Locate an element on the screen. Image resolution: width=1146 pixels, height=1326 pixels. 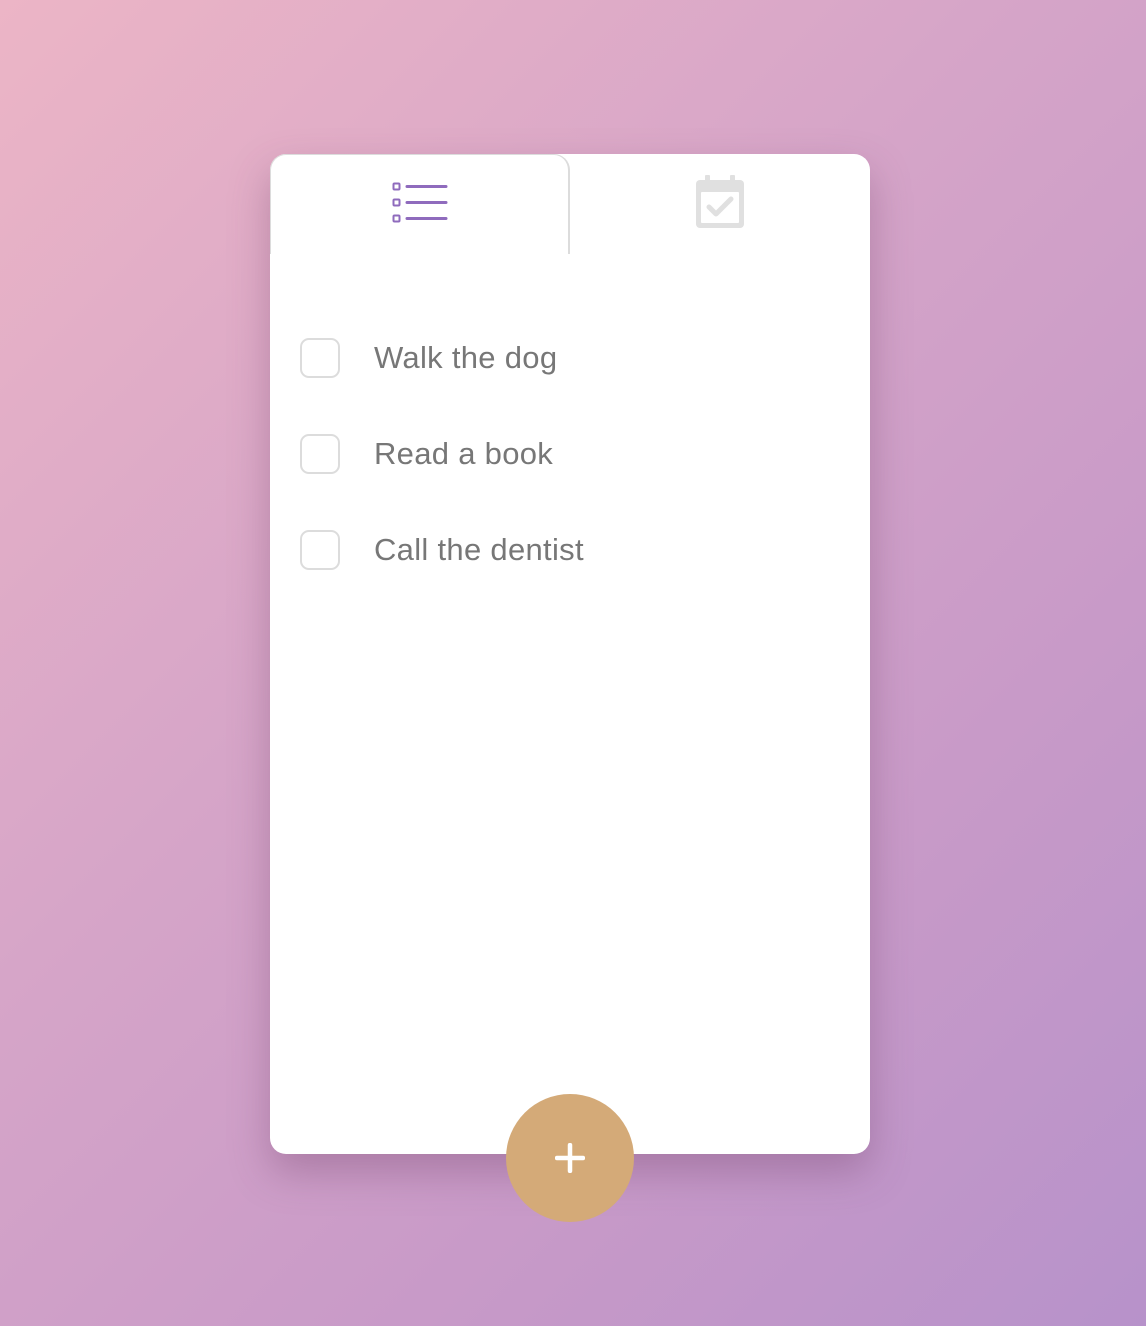
tab-list is located at coordinates (420, 204).